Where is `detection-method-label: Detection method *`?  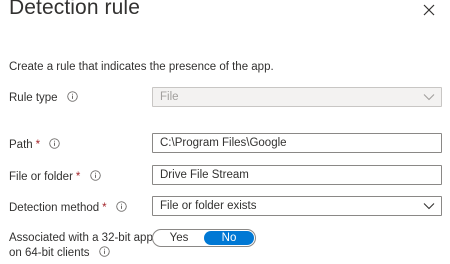
detection-method-label: Detection method * is located at coordinates (68, 207).